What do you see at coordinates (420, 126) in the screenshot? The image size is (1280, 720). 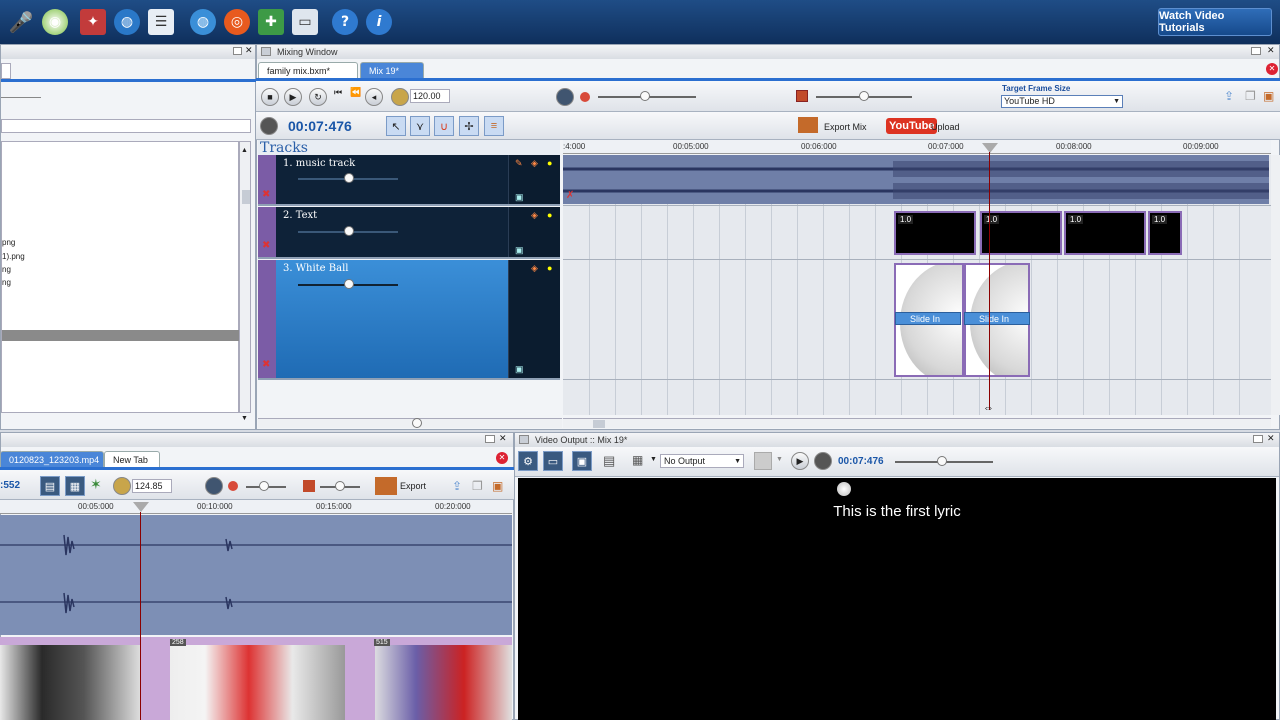 I see `split-tool-icon: ⋎` at bounding box center [420, 126].